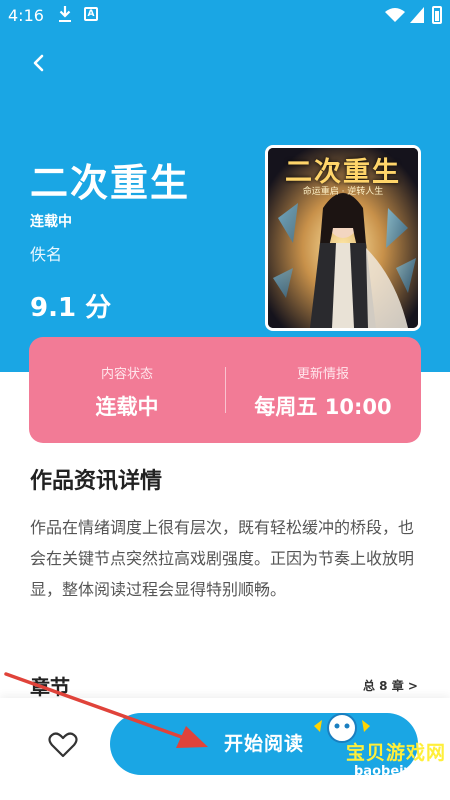  I want to click on status-time: 4:16, so click(26, 15).